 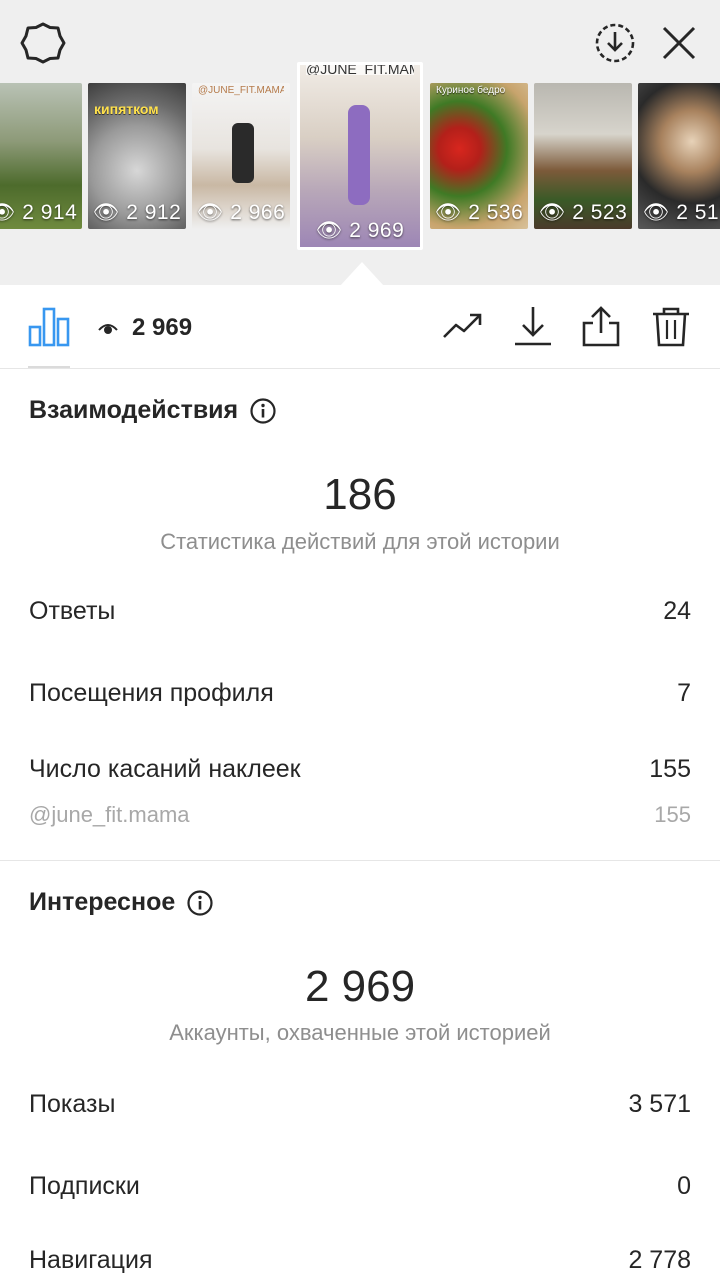 I want to click on stat-row-navigation: Навигация 2 778, so click(x=360, y=1260).